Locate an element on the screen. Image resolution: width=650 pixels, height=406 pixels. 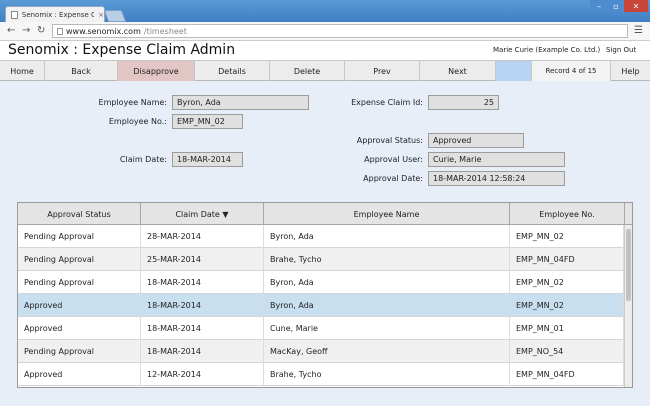
details-button: Details is located at coordinates (232, 71).